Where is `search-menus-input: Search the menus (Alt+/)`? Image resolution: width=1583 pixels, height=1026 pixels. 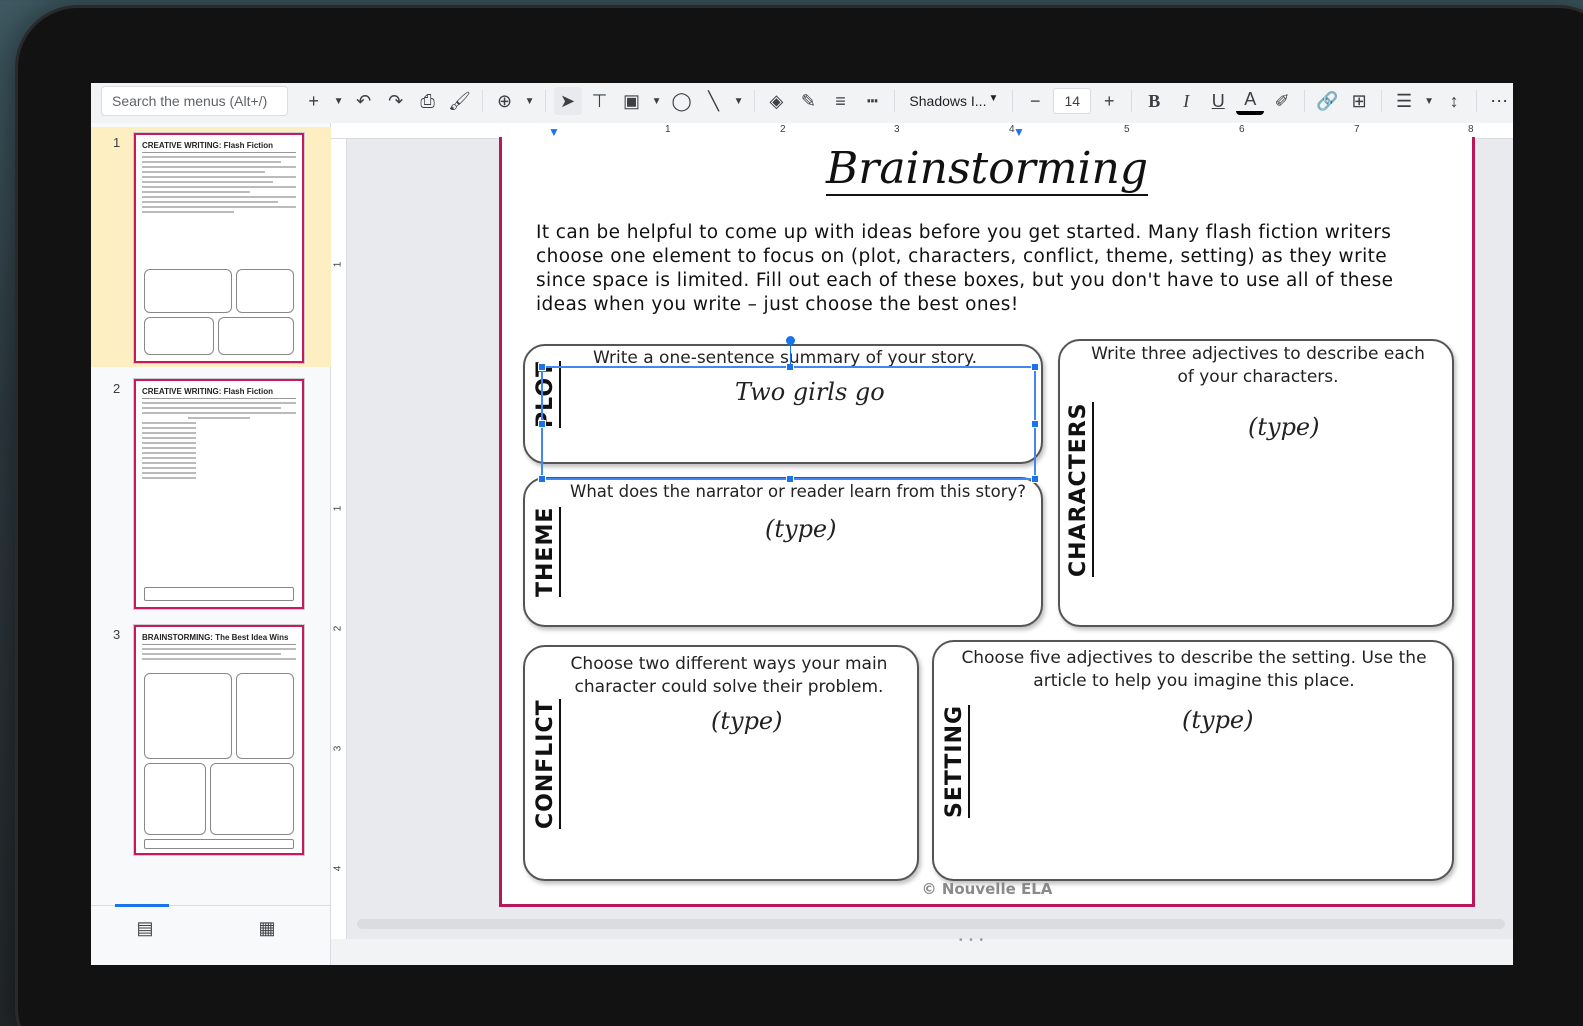 search-menus-input: Search the menus (Alt+/) is located at coordinates (194, 101).